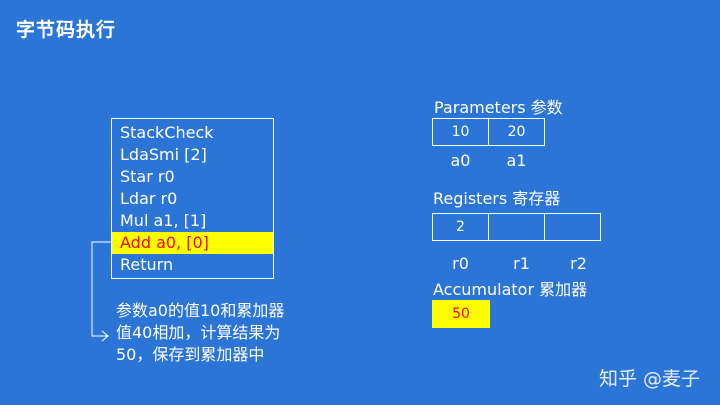 The height and width of the screenshot is (405, 720). I want to click on register-name: r1, so click(521, 263).